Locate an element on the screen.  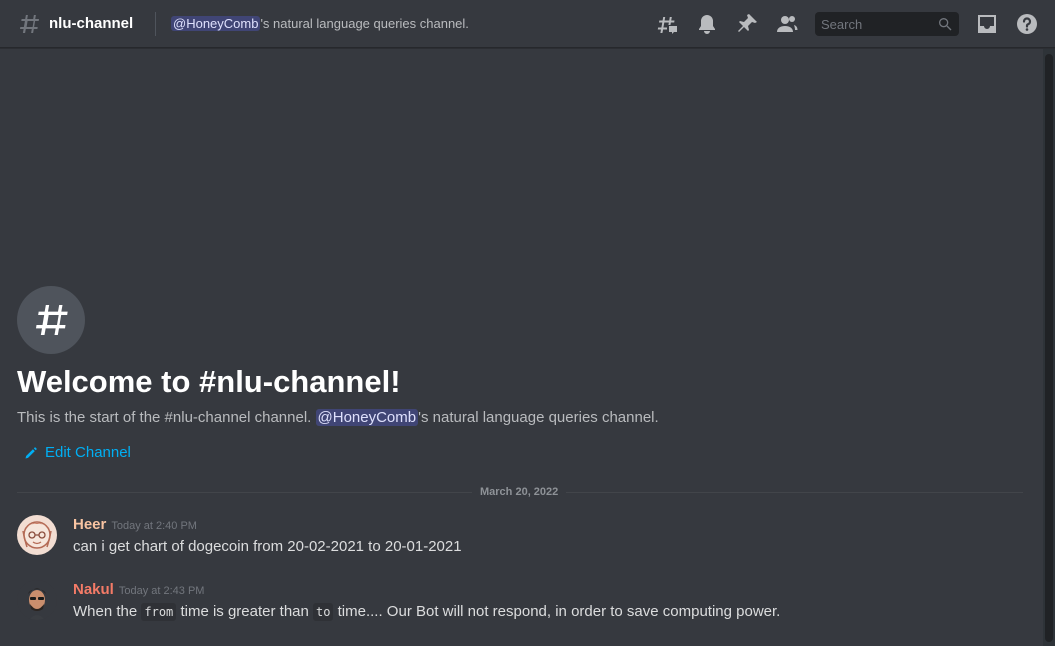
channel-name: nlu-channel is located at coordinates (91, 23).